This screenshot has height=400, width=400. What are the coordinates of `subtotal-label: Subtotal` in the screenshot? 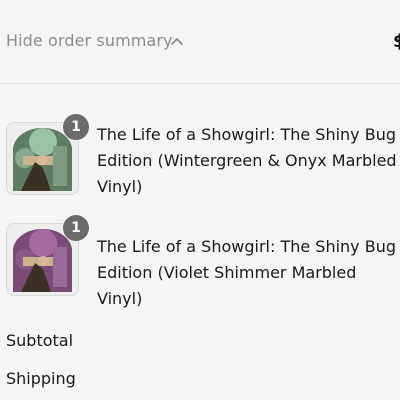 It's located at (40, 340).